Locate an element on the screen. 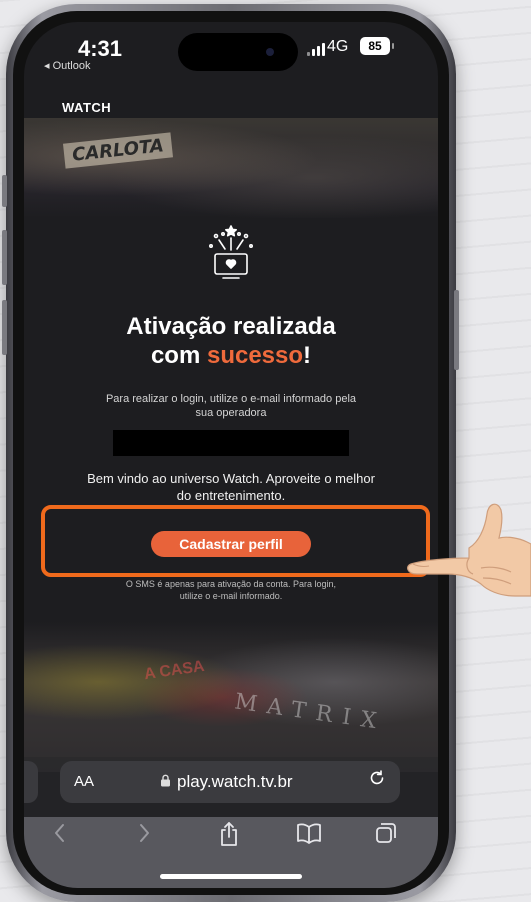 This screenshot has width=531, height=902. poster-title-matrix: MATRIX is located at coordinates (310, 712).